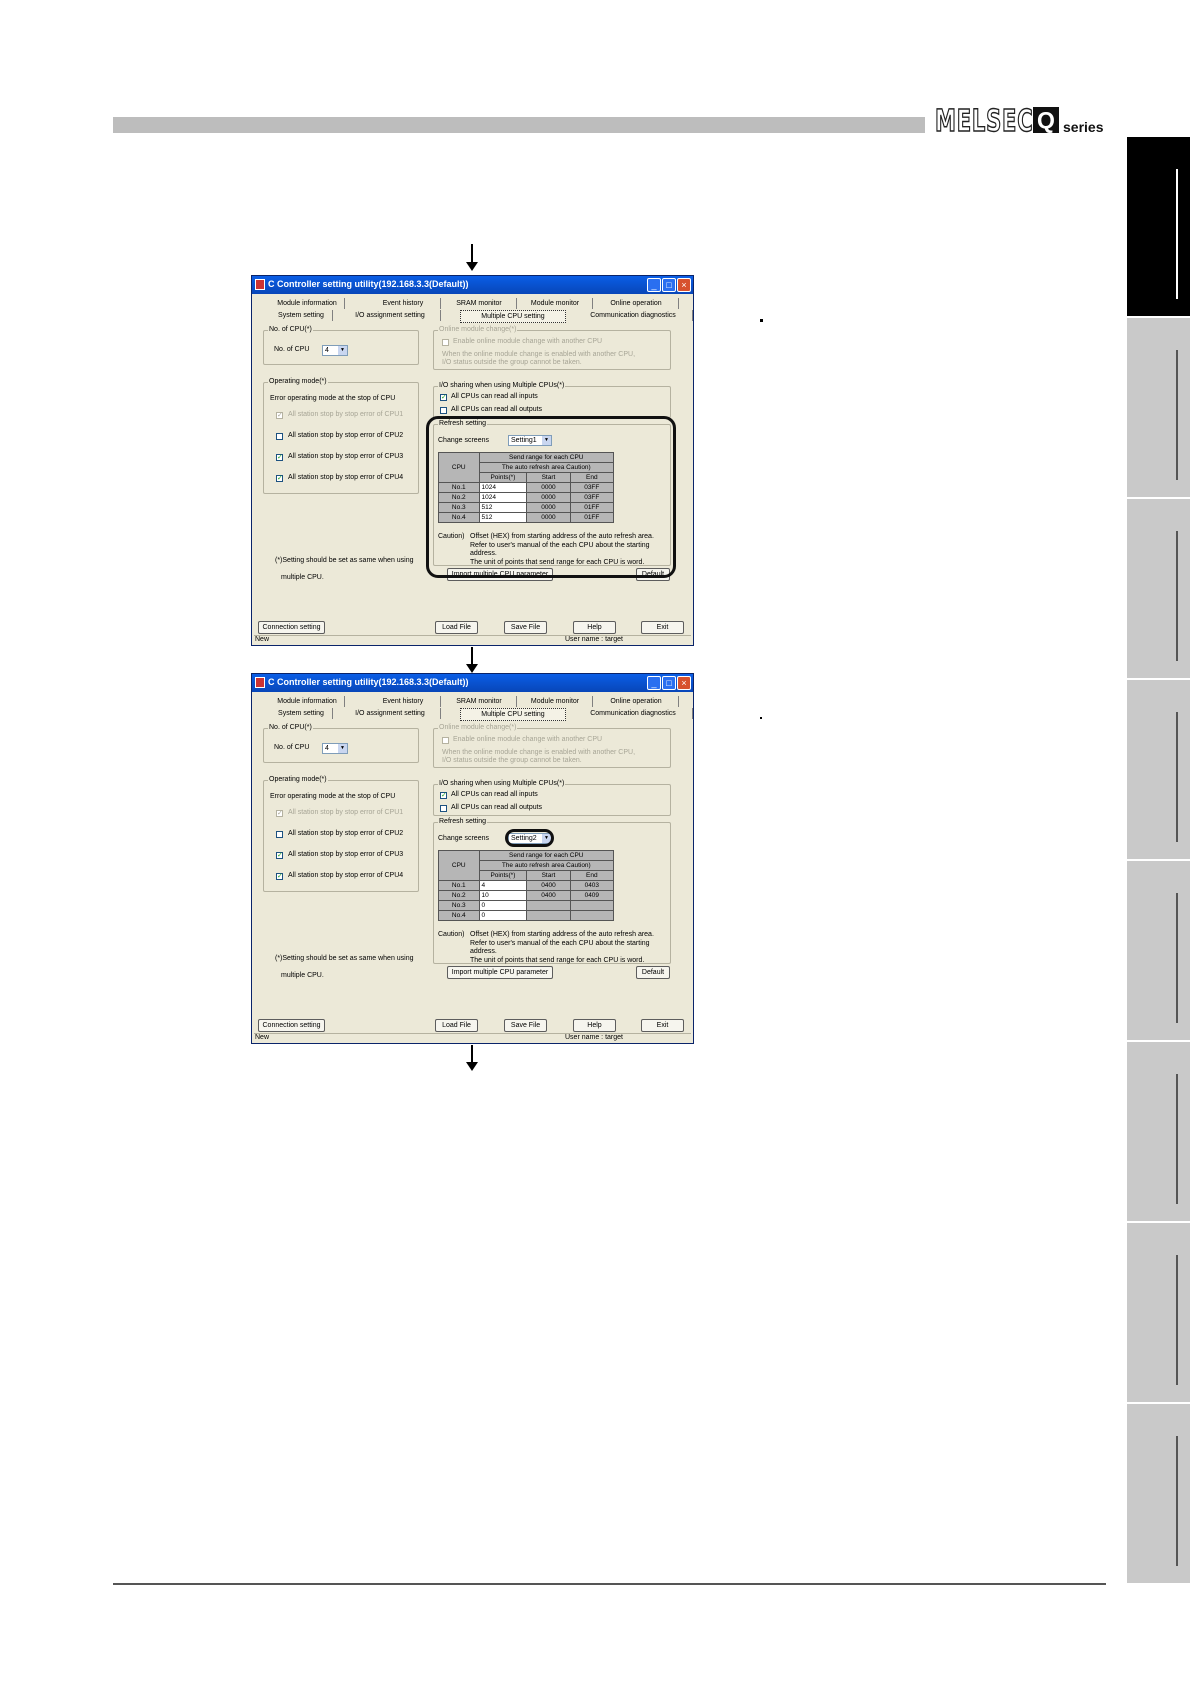  What do you see at coordinates (503, 885) in the screenshot?
I see `row-points: 4` at bounding box center [503, 885].